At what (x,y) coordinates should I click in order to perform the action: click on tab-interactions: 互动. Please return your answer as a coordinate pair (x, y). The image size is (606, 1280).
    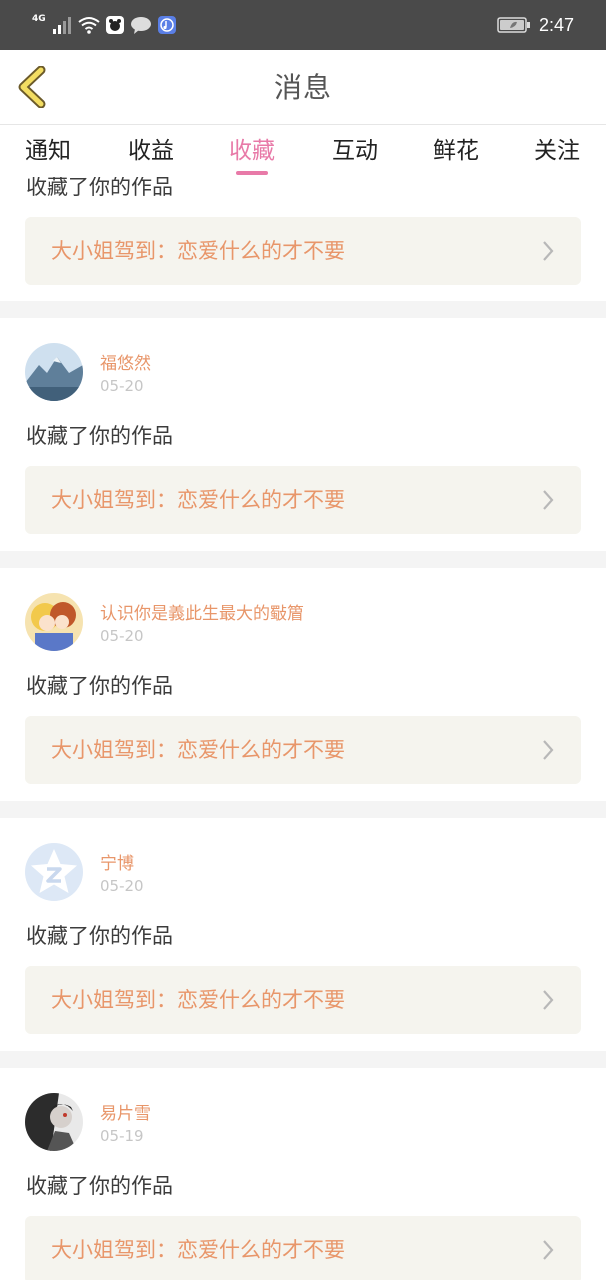
    Looking at the image, I should click on (355, 151).